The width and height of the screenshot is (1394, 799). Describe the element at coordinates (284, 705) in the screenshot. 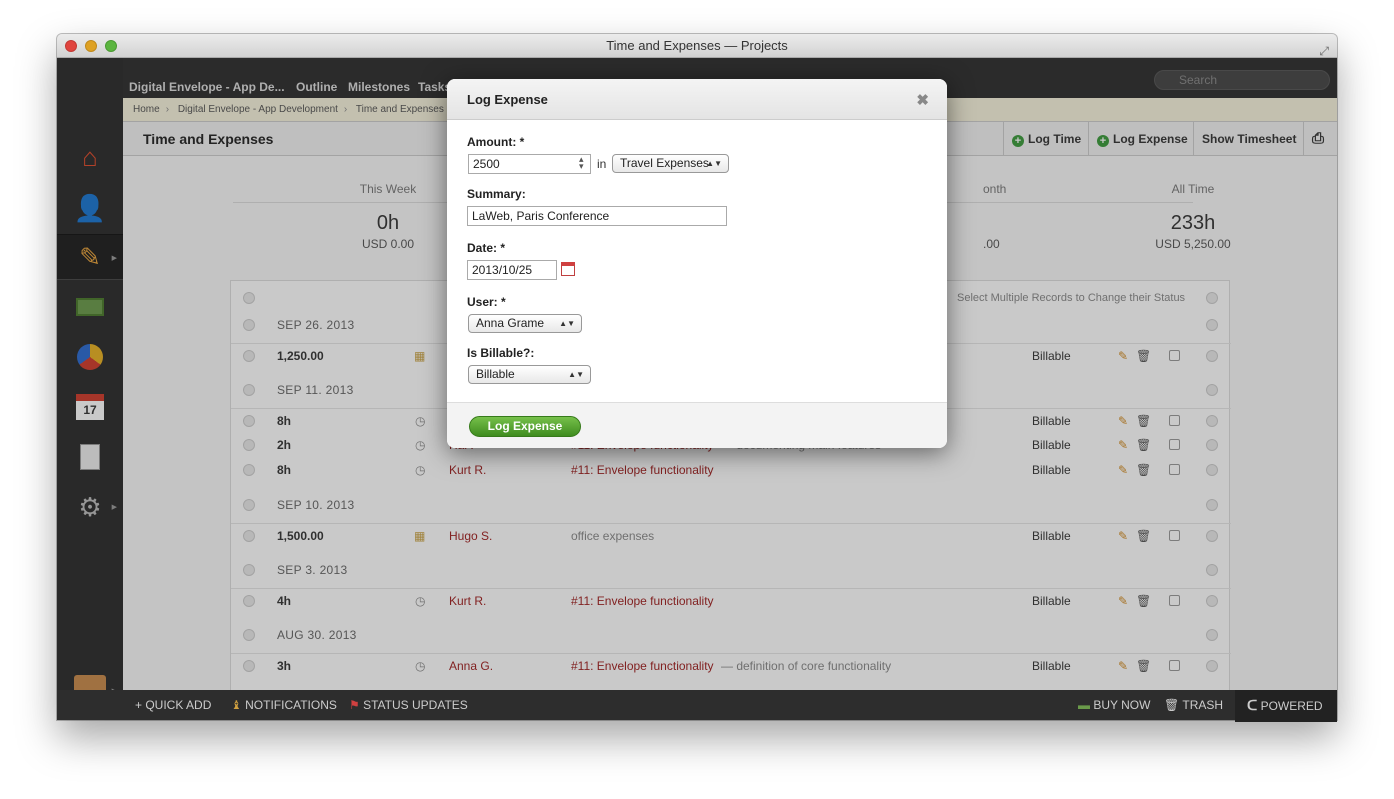

I see `notifications-button: ♝ NOTIFICATIONS` at that location.